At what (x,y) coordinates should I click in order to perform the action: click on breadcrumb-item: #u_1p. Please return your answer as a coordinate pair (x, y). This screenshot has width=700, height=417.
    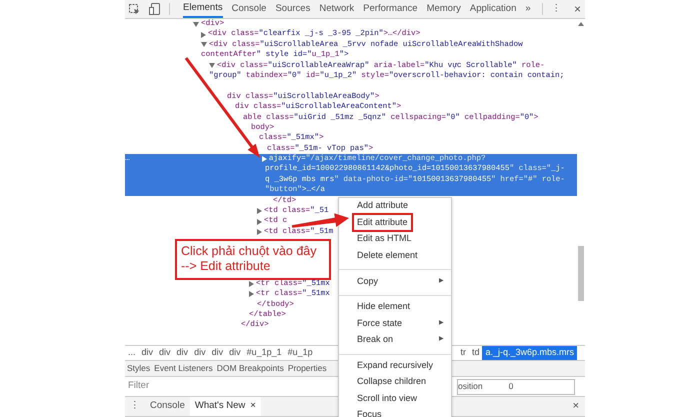
    Looking at the image, I should click on (300, 353).